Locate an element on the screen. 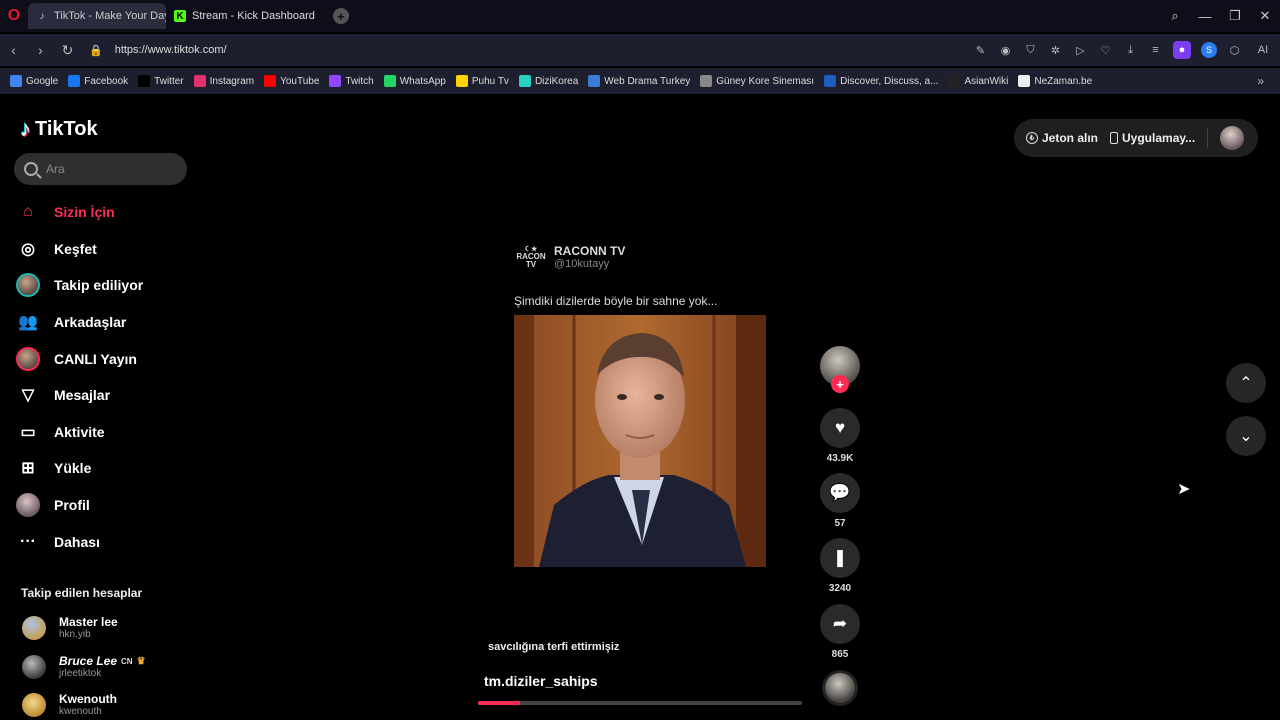  nav-label: Profil is located at coordinates (72, 505).